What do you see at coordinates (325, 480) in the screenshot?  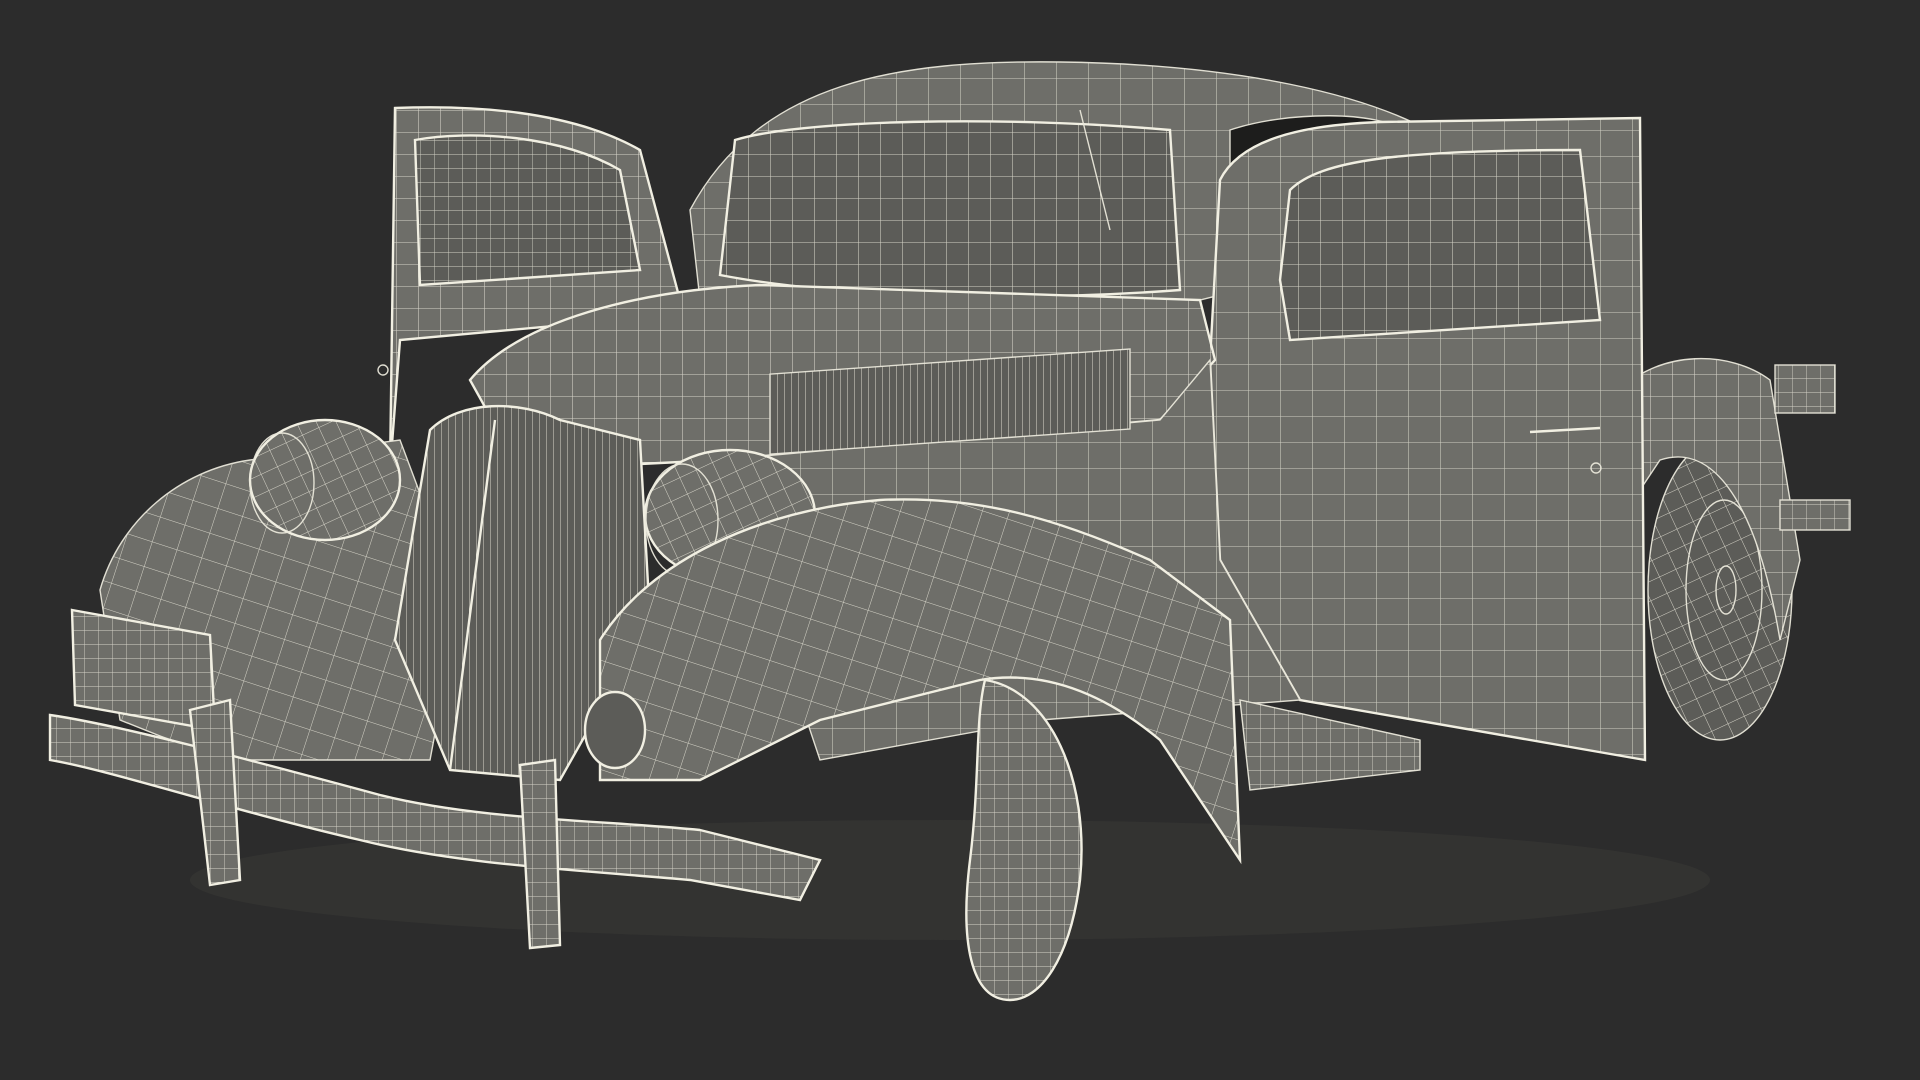 I see `left-headlight` at bounding box center [325, 480].